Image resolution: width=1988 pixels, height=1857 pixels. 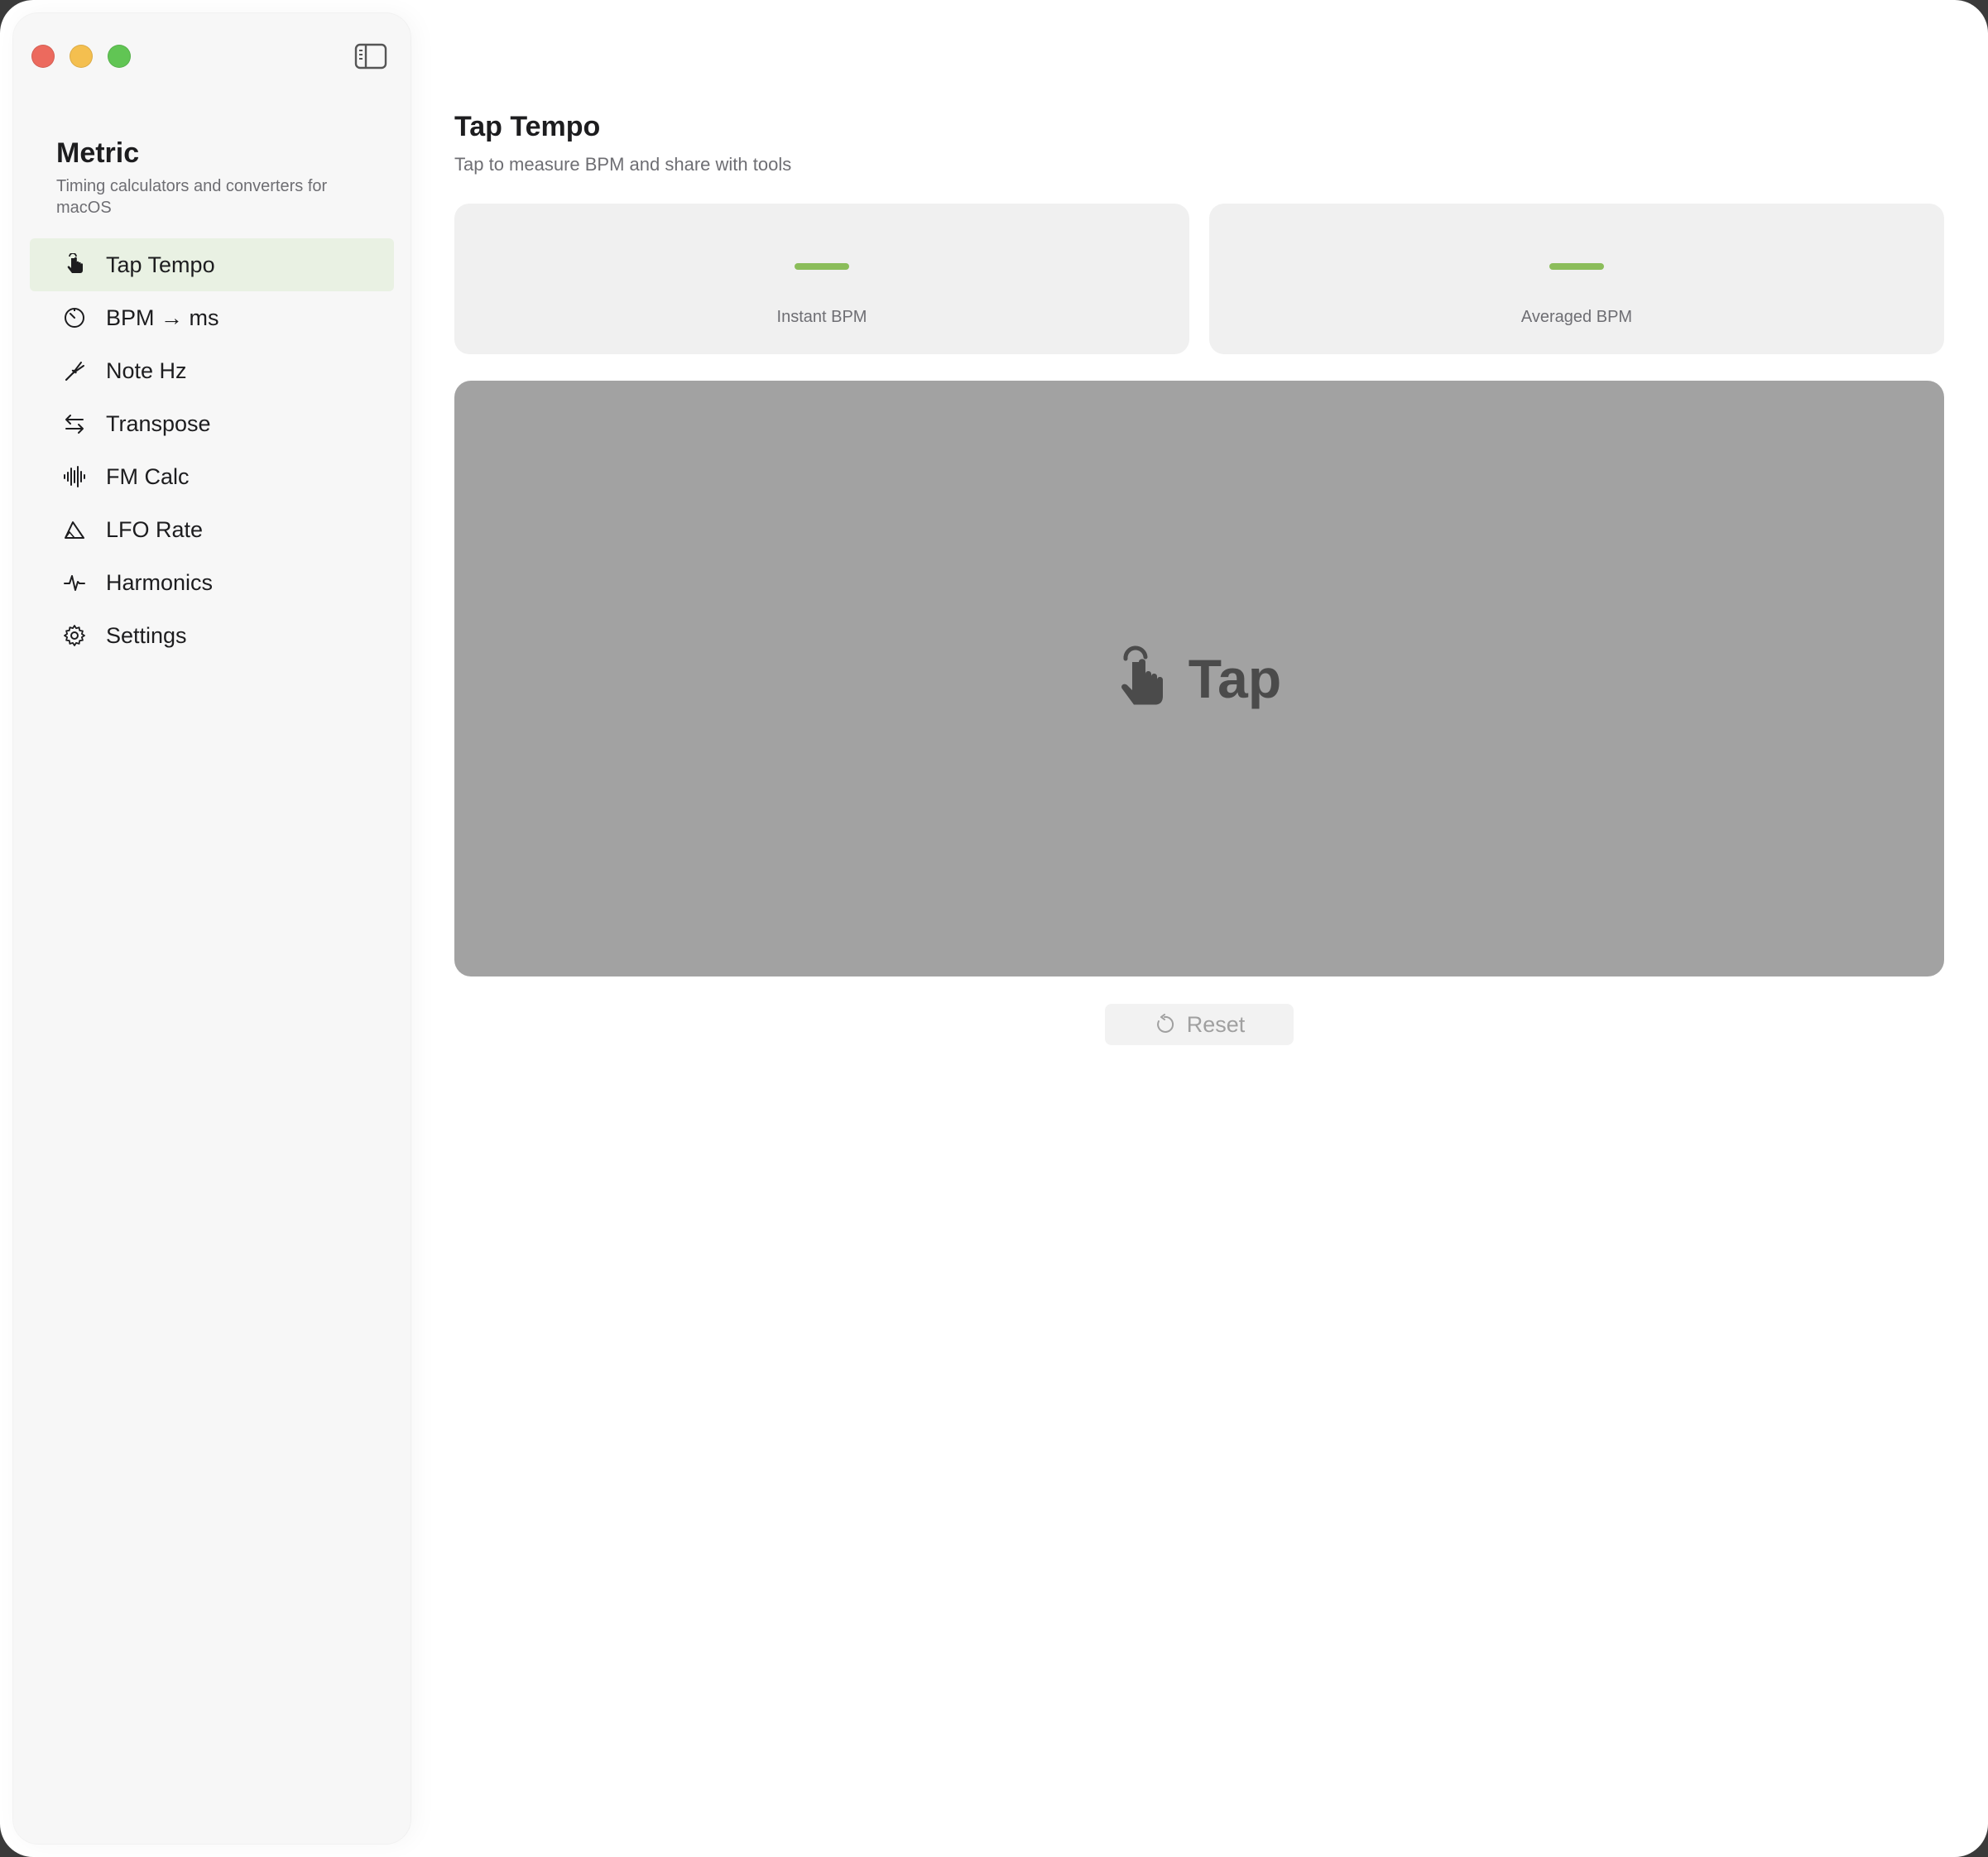 I want to click on triangle-wave-icon, so click(x=74, y=530).